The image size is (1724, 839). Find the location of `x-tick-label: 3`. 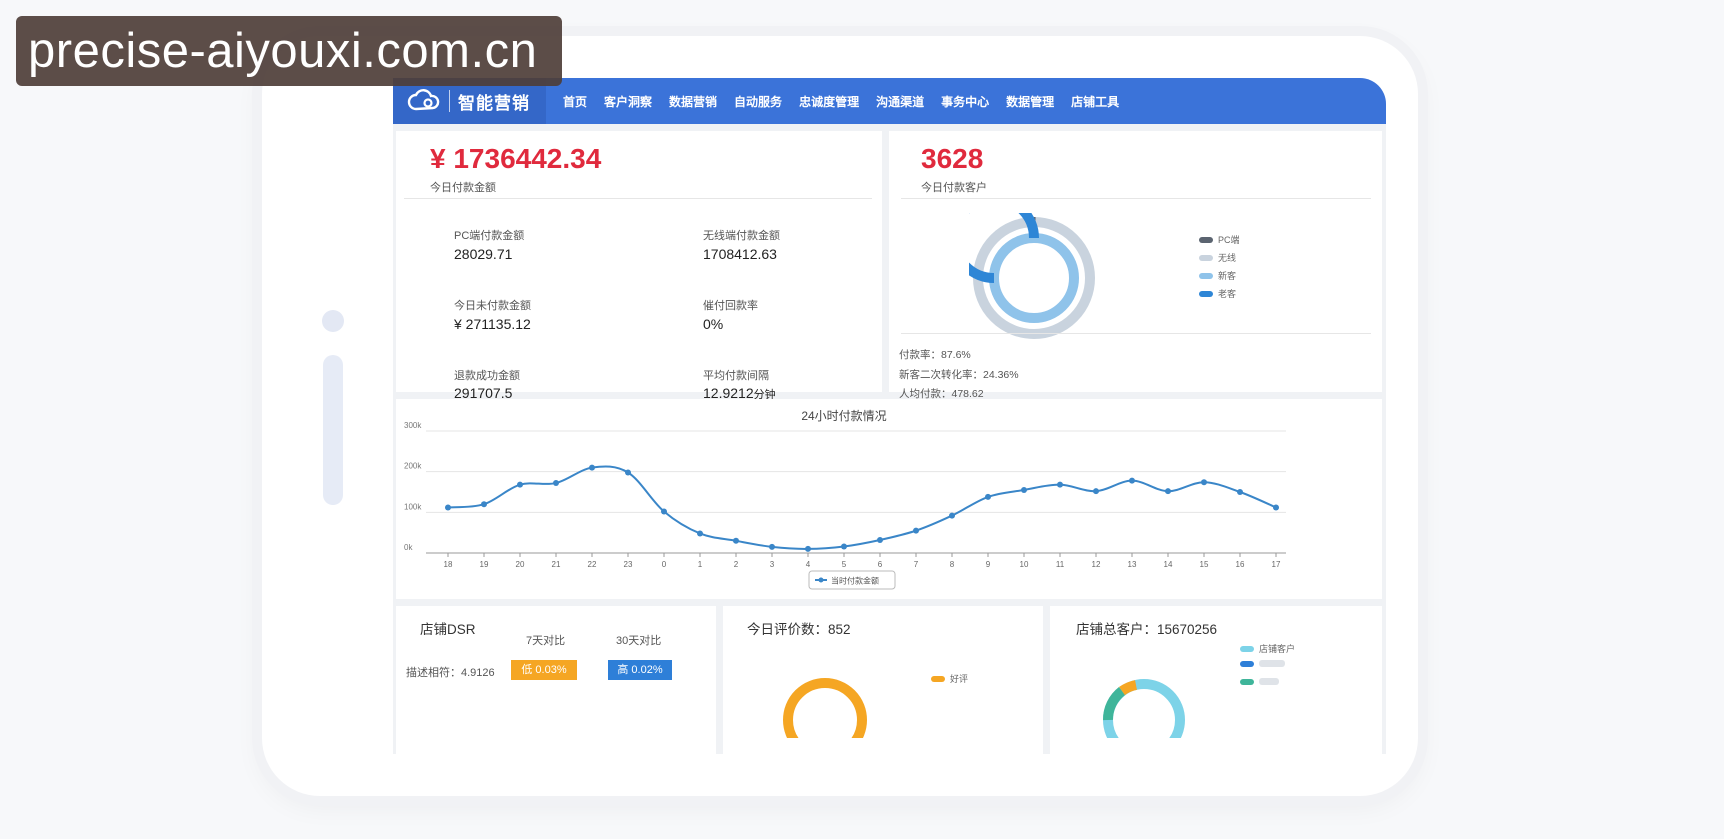

x-tick-label: 3 is located at coordinates (772, 564).